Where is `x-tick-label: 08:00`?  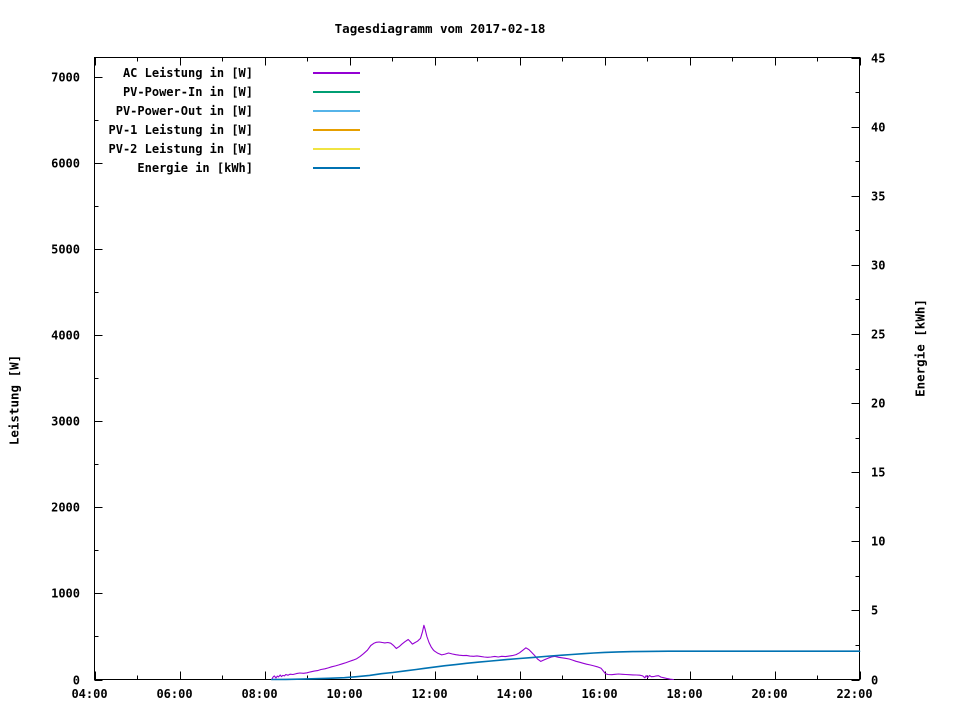
x-tick-label: 08:00 is located at coordinates (259, 694).